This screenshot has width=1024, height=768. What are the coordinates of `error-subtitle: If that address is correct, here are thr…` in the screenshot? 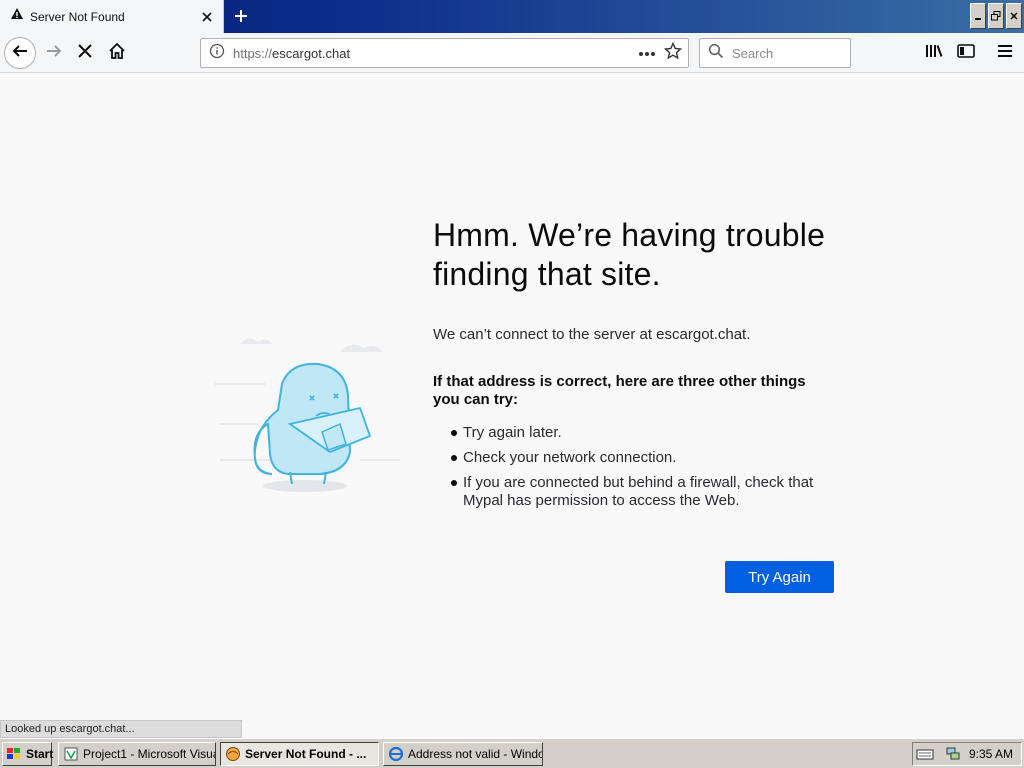 It's located at (638, 391).